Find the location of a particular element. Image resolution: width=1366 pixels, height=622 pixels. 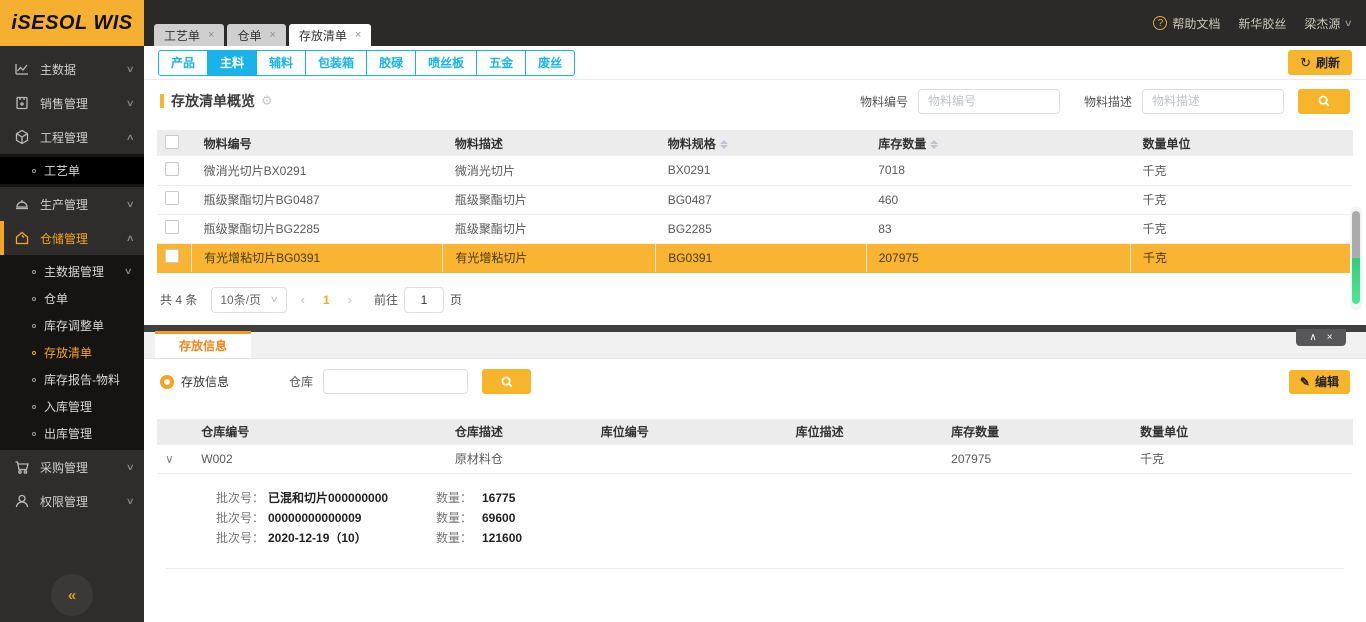

sidebar-subitem-storage-list: 存放清单 is located at coordinates (72, 352).